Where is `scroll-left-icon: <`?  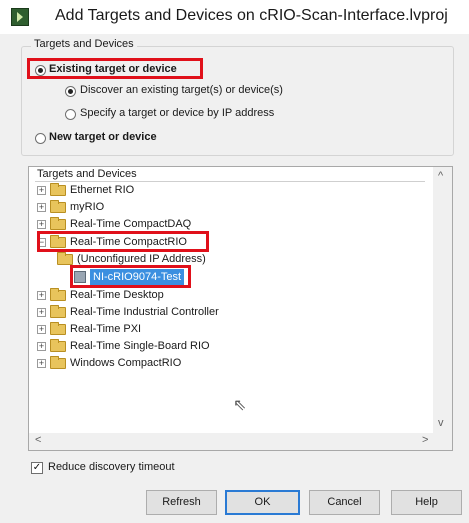
scroll-left-icon: < is located at coordinates (38, 440).